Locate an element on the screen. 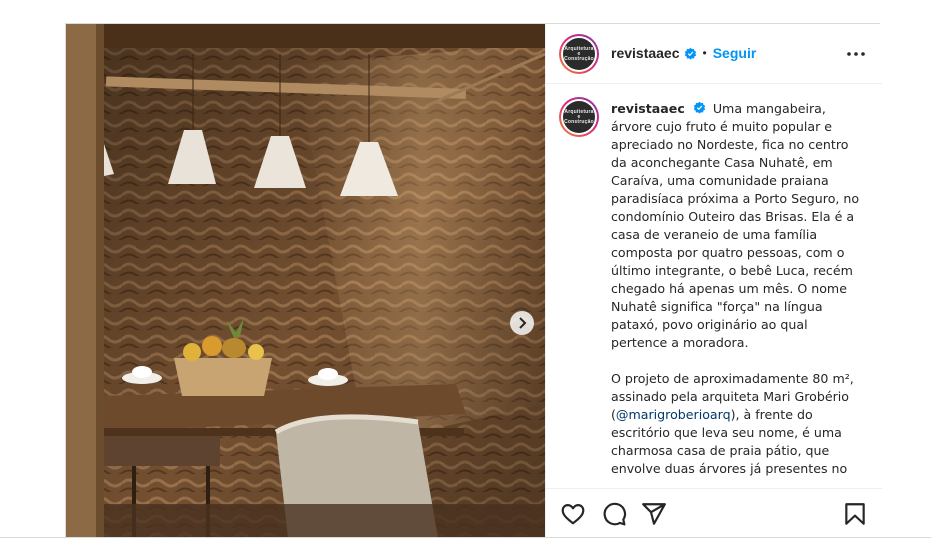 Image resolution: width=931 pixels, height=549 pixels. carousel-next-button is located at coordinates (522, 323).